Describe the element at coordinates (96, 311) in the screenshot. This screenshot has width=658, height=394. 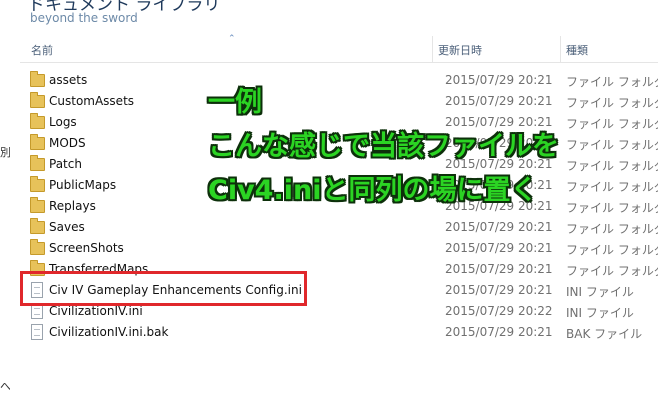
I see `file-name: CivilizationIV.ini` at that location.